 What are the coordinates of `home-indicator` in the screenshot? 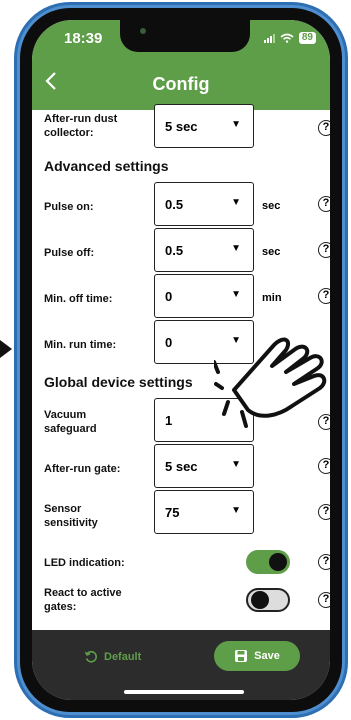 It's located at (184, 692).